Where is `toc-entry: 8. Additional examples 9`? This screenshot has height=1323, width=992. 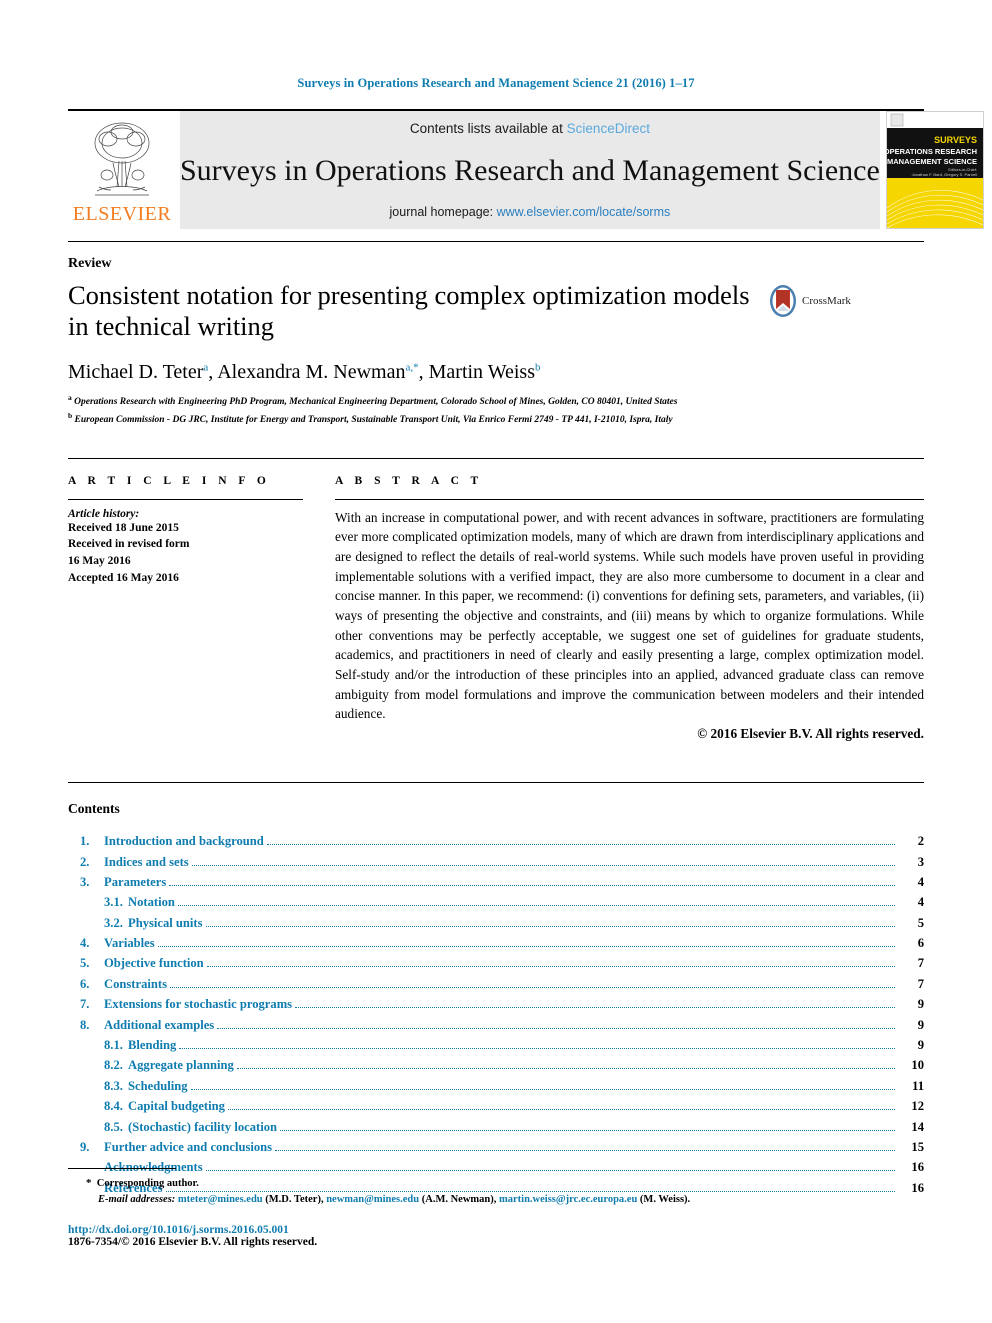
toc-entry: 8. Additional examples 9 is located at coordinates (496, 1025).